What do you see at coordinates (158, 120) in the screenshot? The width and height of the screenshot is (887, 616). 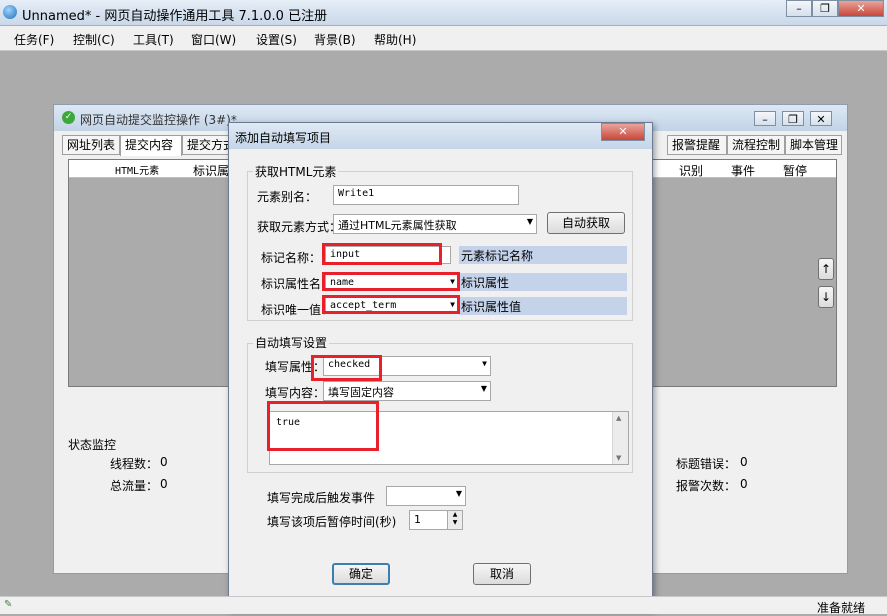 I see `child-window-title: 网页自动提交监控操作 (3#)*` at bounding box center [158, 120].